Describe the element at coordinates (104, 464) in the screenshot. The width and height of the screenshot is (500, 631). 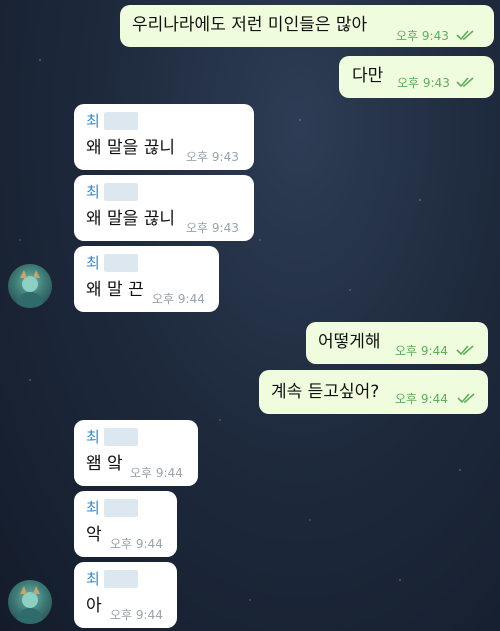
I see `message-text: 왬 앜` at that location.